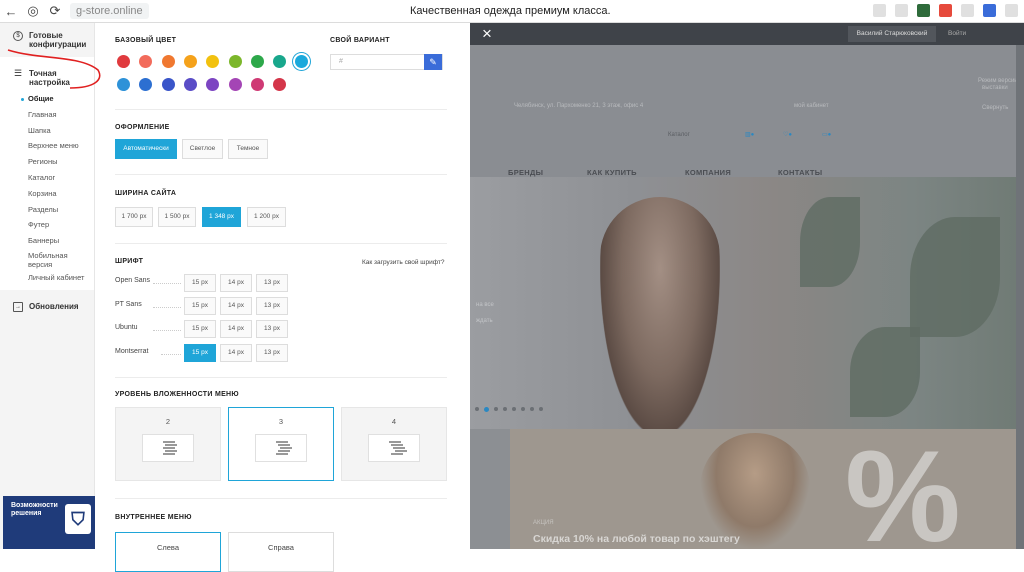 The height and width of the screenshot is (572, 1024). Describe the element at coordinates (826, 134) in the screenshot. I see `cart-icon: ▭●` at that location.